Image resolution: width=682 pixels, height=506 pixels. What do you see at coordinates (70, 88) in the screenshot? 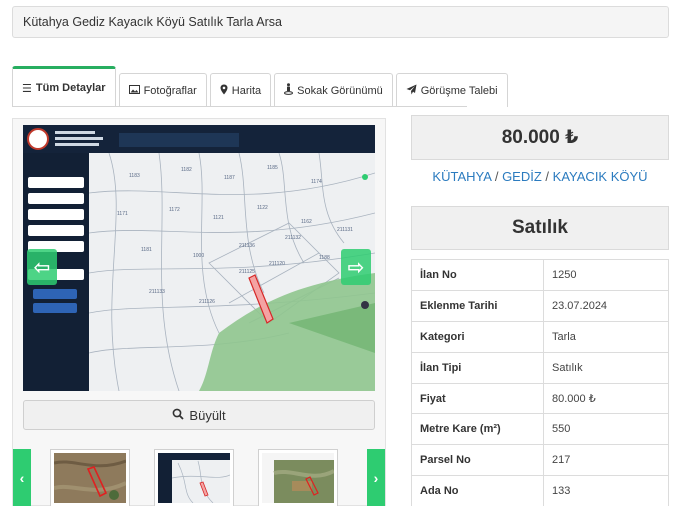
I see `tab-label: Tüm Detaylar` at bounding box center [70, 88].